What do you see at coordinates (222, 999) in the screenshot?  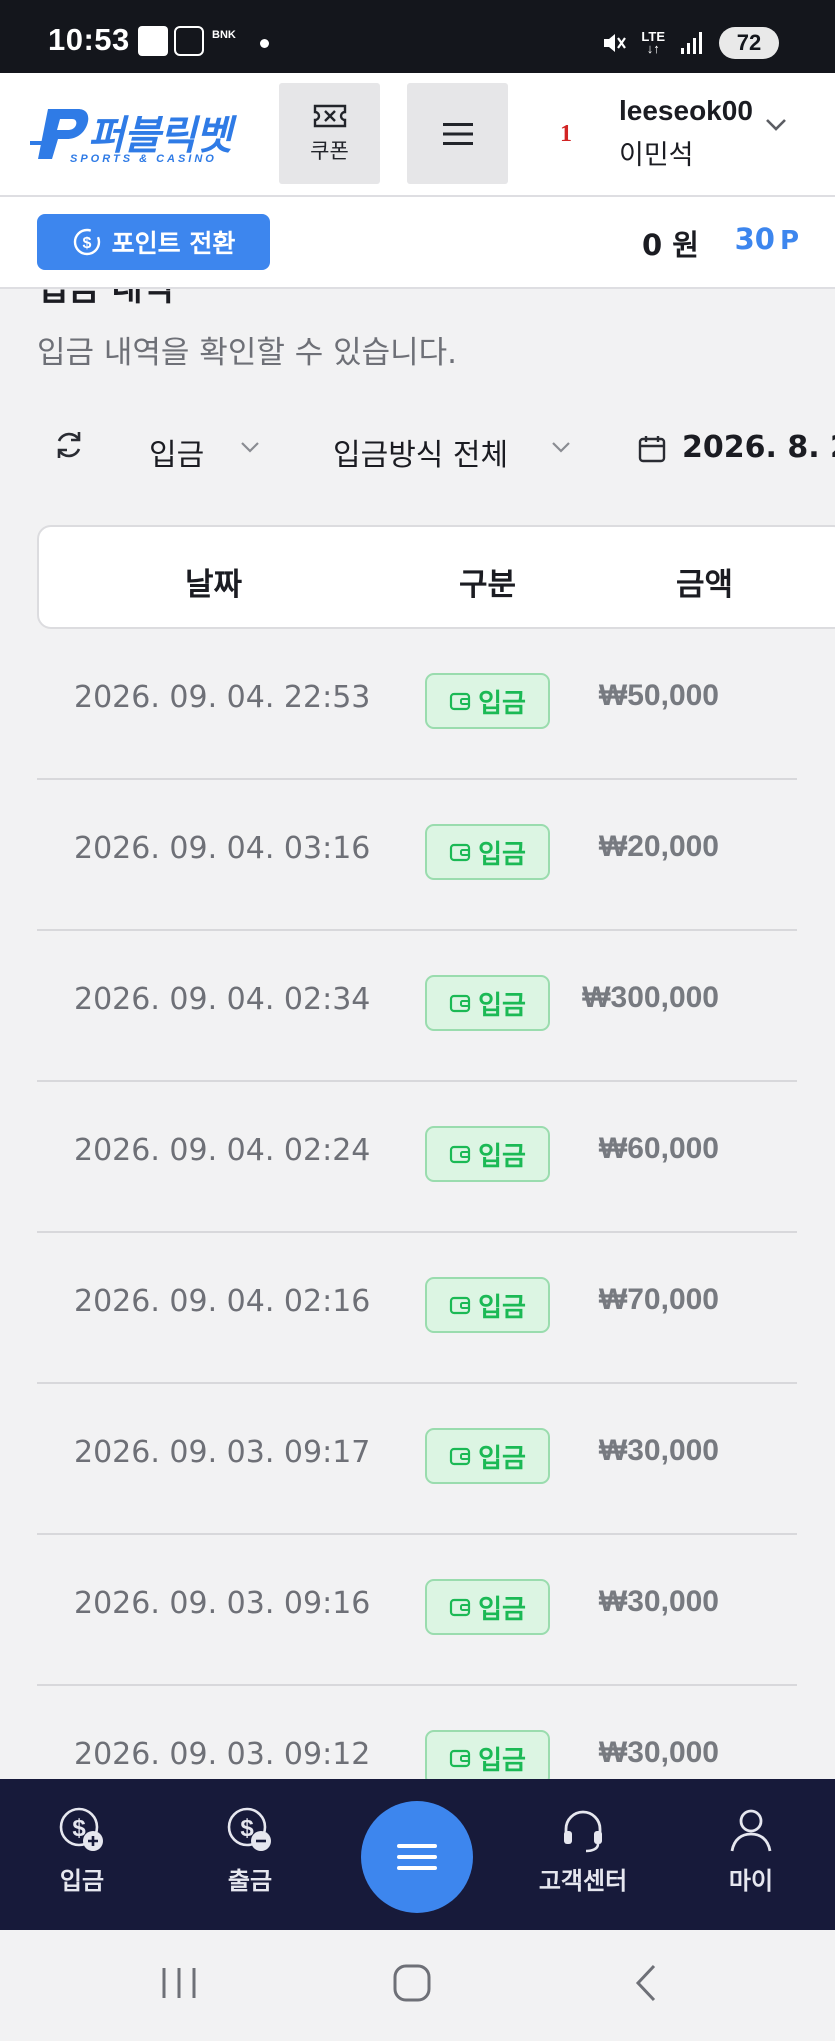 I see `row-date: 2026. 09. 04. 02:34` at bounding box center [222, 999].